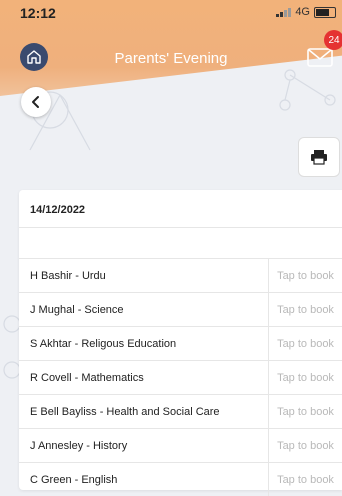 This screenshot has height=496, width=342. I want to click on teacher-subject-label: R Covell - Mathematics, so click(87, 377).